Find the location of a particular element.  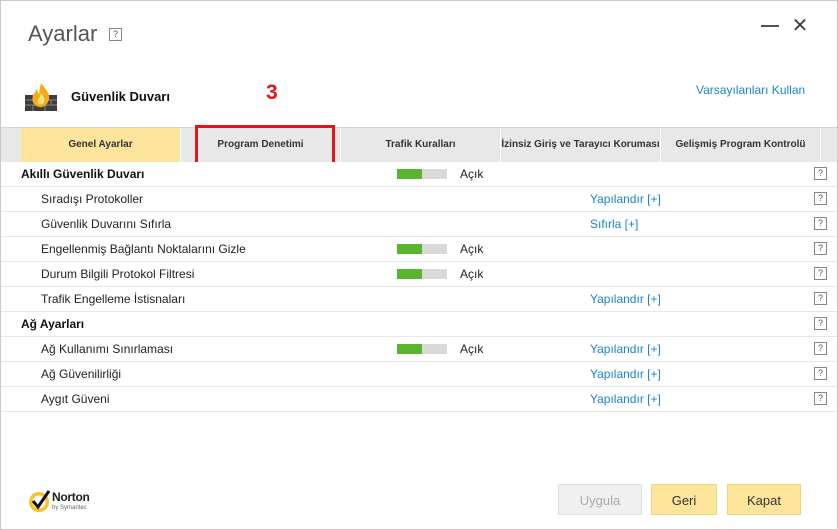

use-defaults-link: Varsayılanları Kullan is located at coordinates (750, 90).